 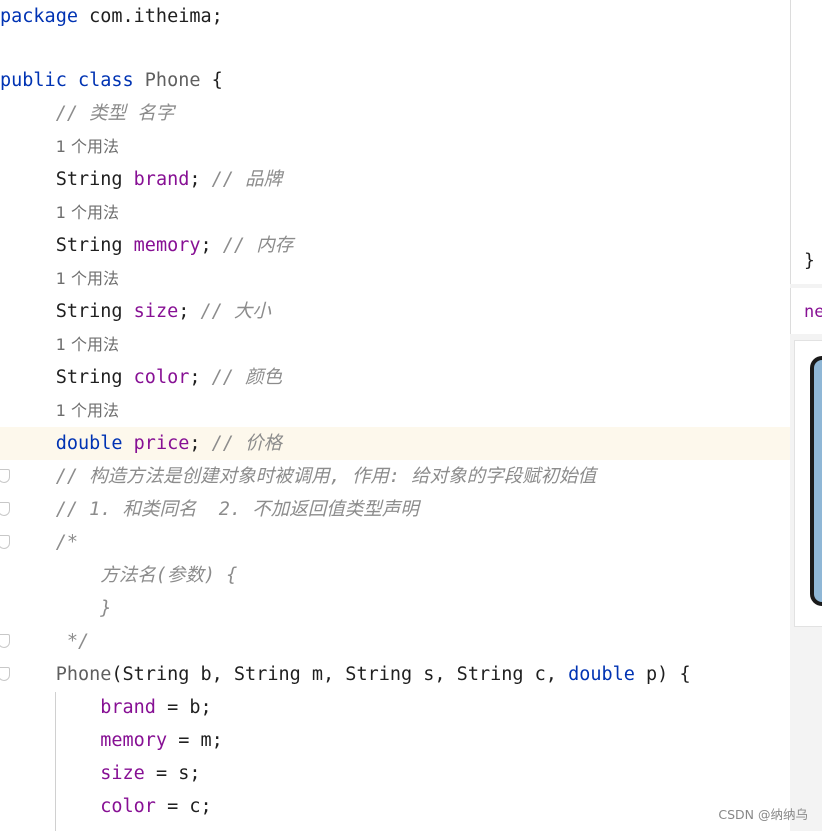 What do you see at coordinates (78, 641) in the screenshot?
I see `block-comment-close: */` at bounding box center [78, 641].